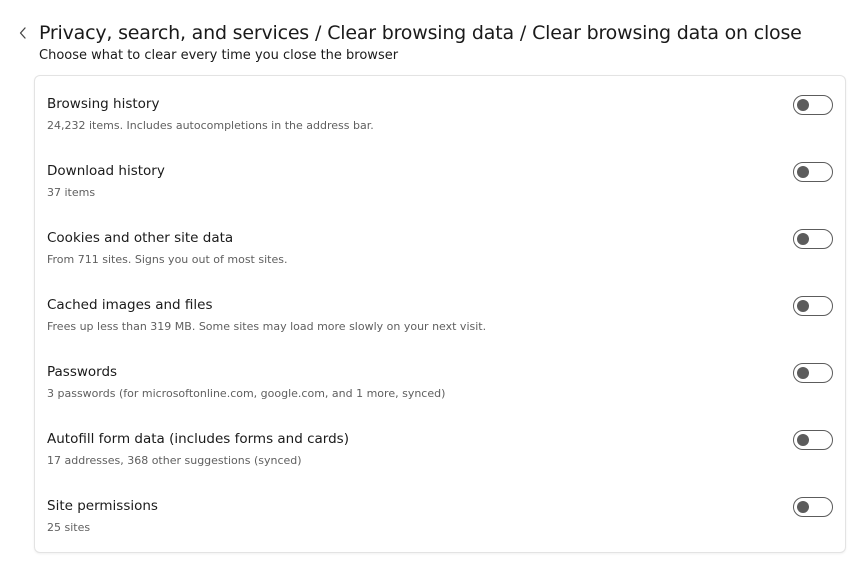 The image size is (868, 570). Describe the element at coordinates (813, 172) in the screenshot. I see `download-history-toggle` at that location.